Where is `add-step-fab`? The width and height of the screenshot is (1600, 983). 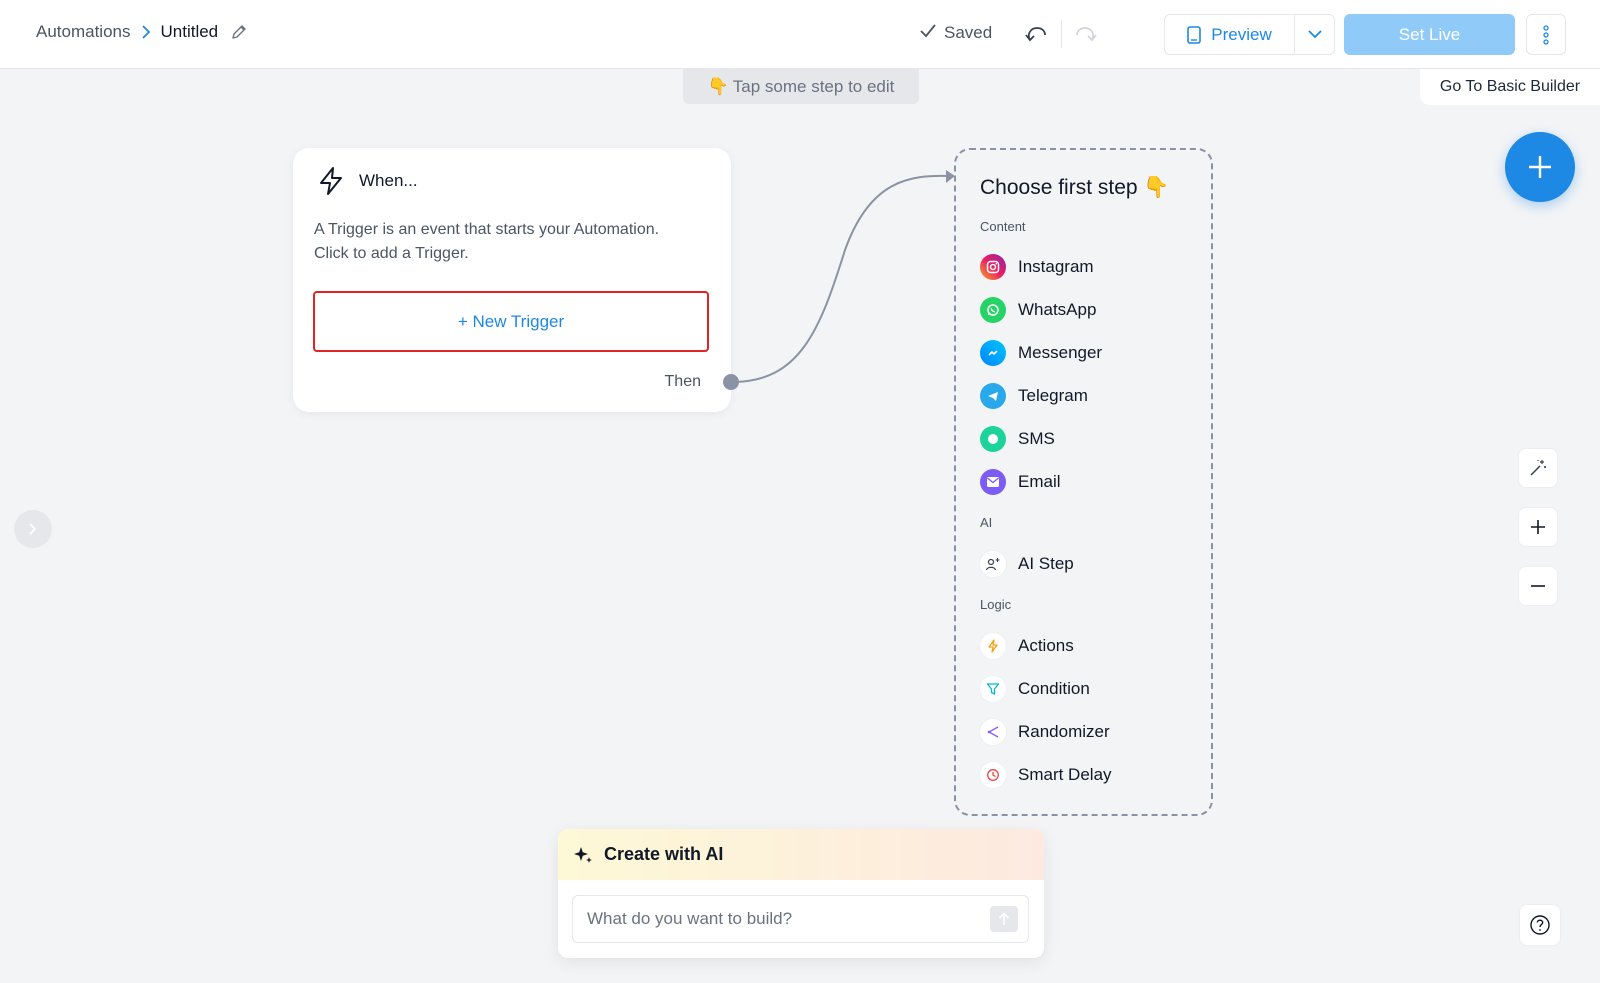 add-step-fab is located at coordinates (1540, 167).